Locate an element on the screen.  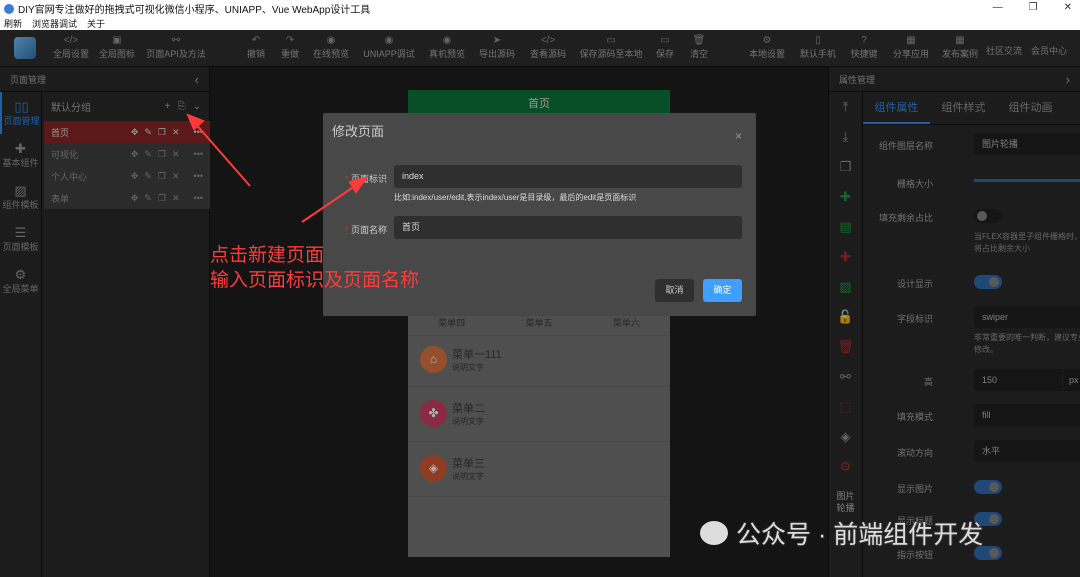
watermark: 公众号 · 前端组件开发 is located at coordinates (841, 533).